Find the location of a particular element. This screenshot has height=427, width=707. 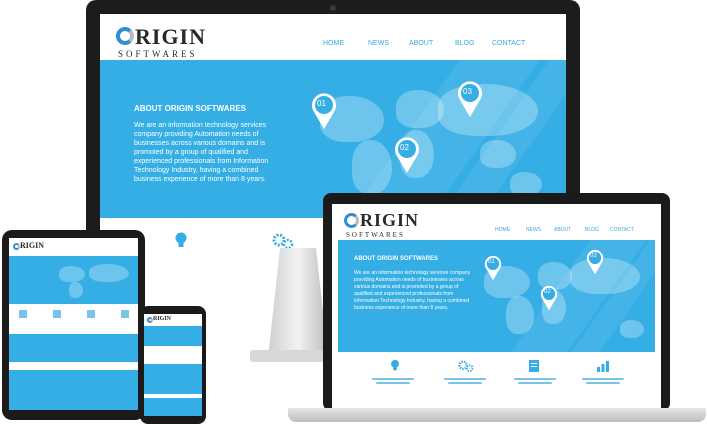

document-icon is located at coordinates (534, 368).